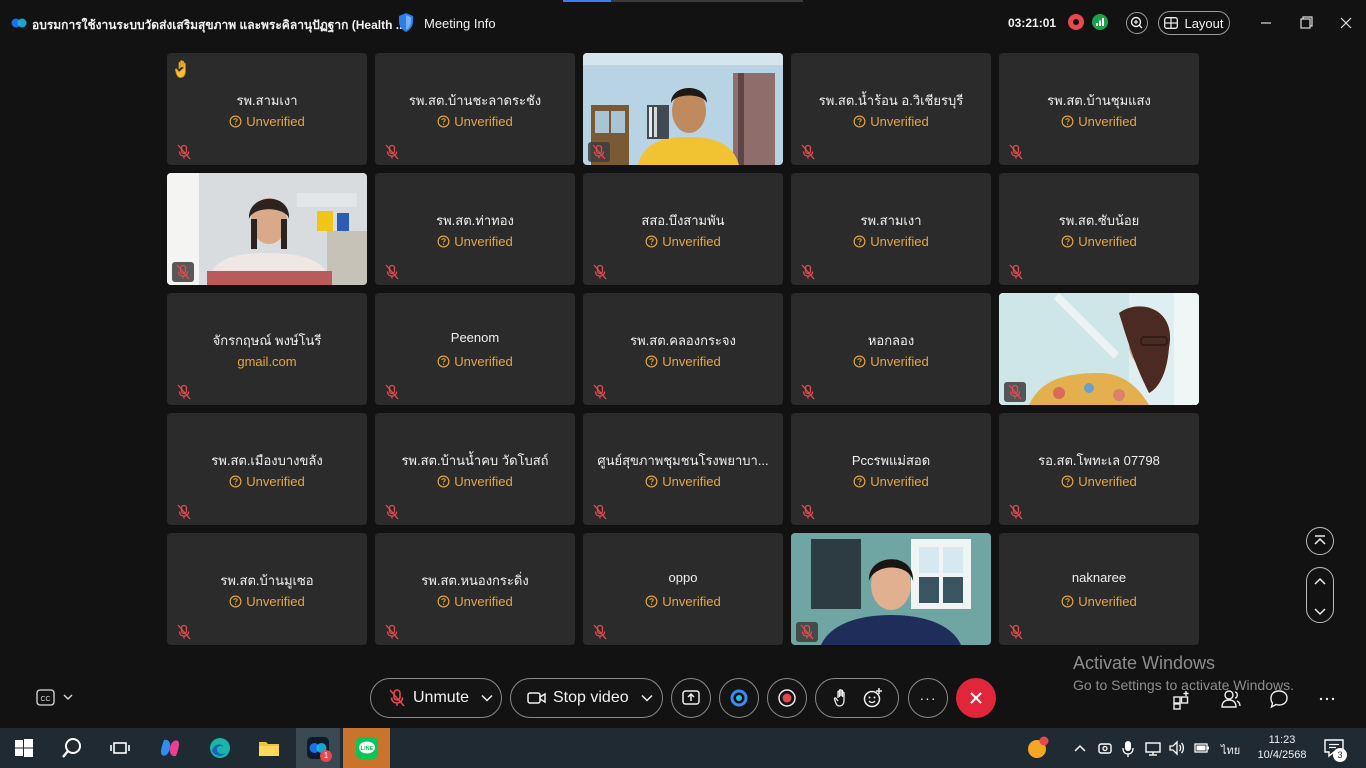 The image size is (1366, 768). Describe the element at coordinates (460, 23) in the screenshot. I see `meeting-info-link: Meeting Info` at that location.